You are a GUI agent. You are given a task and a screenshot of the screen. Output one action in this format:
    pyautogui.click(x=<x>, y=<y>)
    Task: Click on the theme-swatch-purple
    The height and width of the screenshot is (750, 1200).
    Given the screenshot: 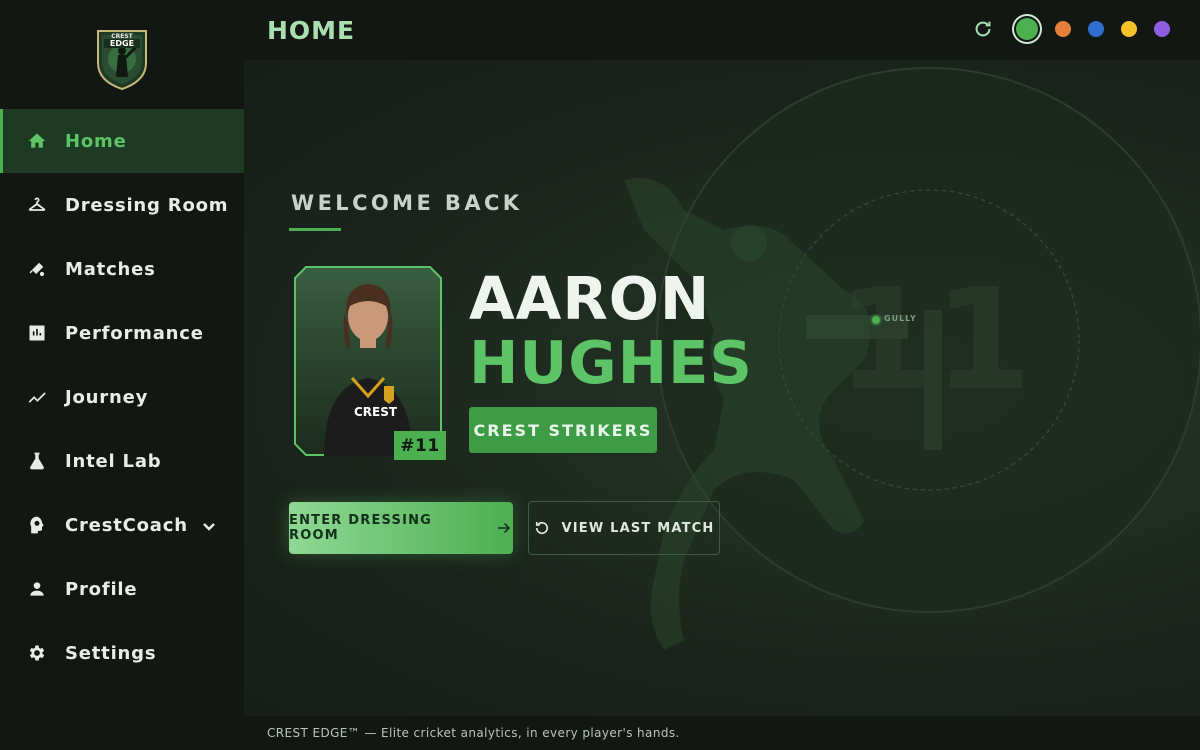 What is the action you would take?
    pyautogui.click(x=1162, y=29)
    